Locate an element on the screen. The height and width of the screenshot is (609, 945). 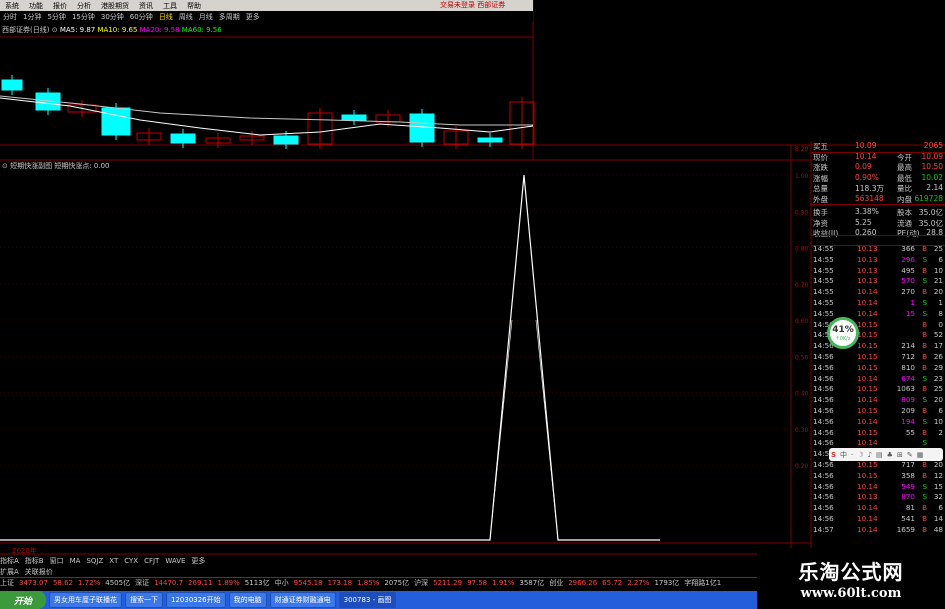
taskbar-item-label: 300783 - 画图 is located at coordinates (367, 600).